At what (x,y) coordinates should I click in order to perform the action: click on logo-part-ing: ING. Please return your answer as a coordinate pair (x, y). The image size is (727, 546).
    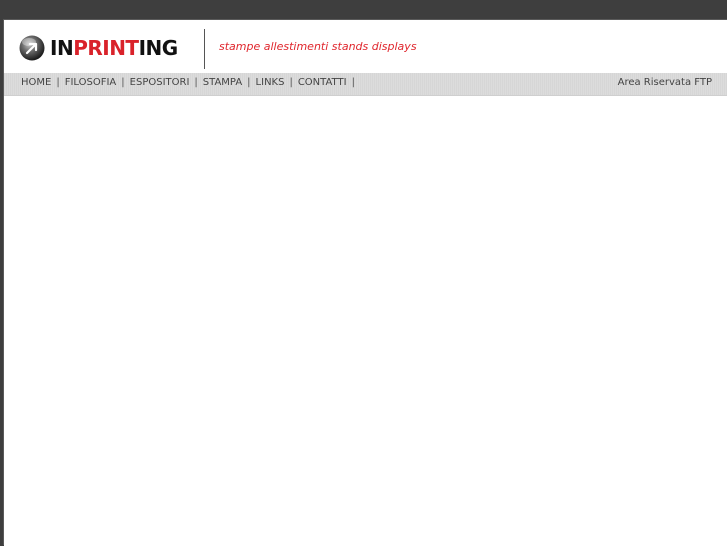
    Looking at the image, I should click on (158, 48).